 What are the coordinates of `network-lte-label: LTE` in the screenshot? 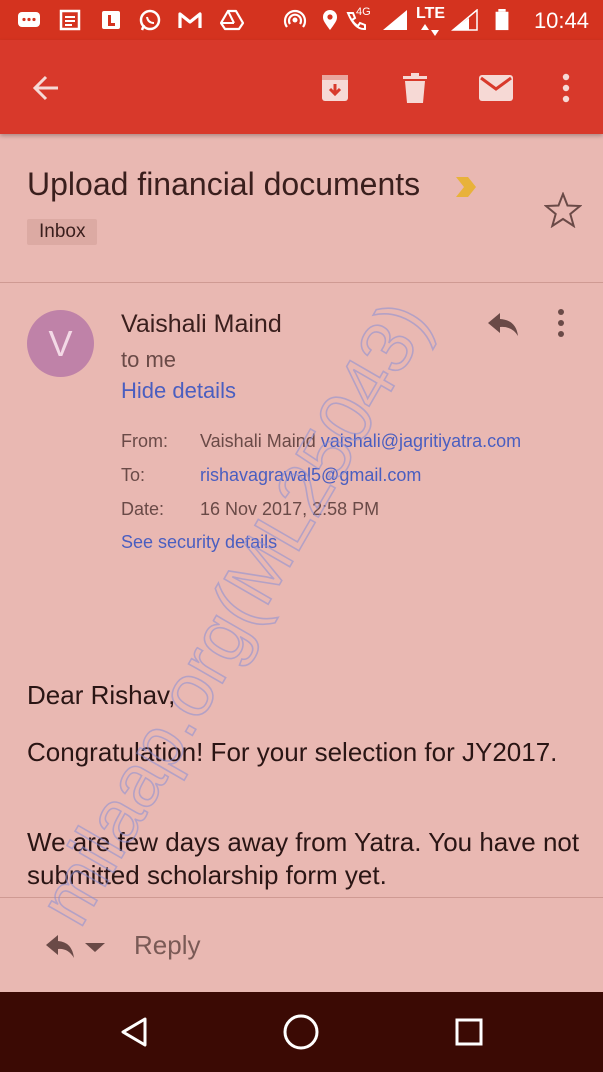 It's located at (431, 13).